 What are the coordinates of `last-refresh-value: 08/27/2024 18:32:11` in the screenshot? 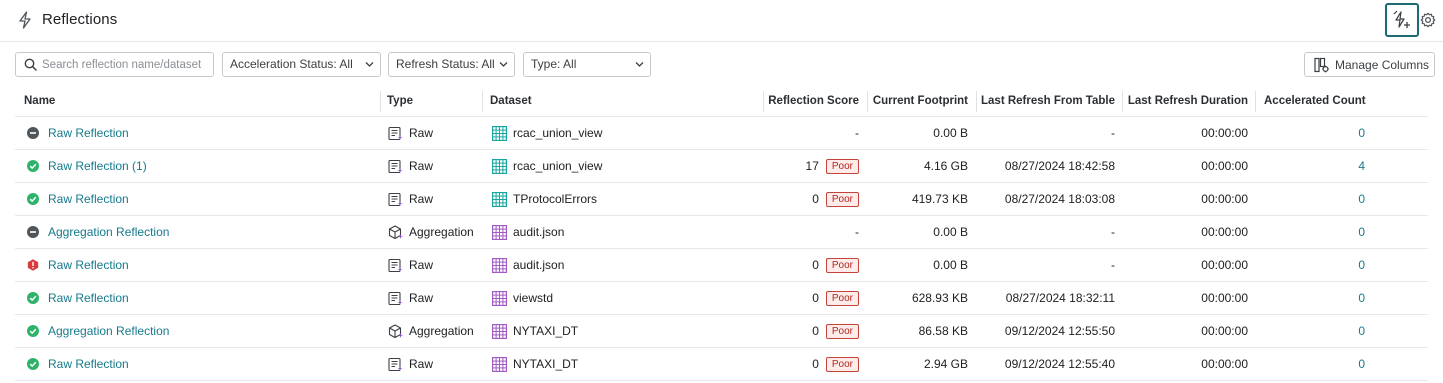 It's located at (1060, 298).